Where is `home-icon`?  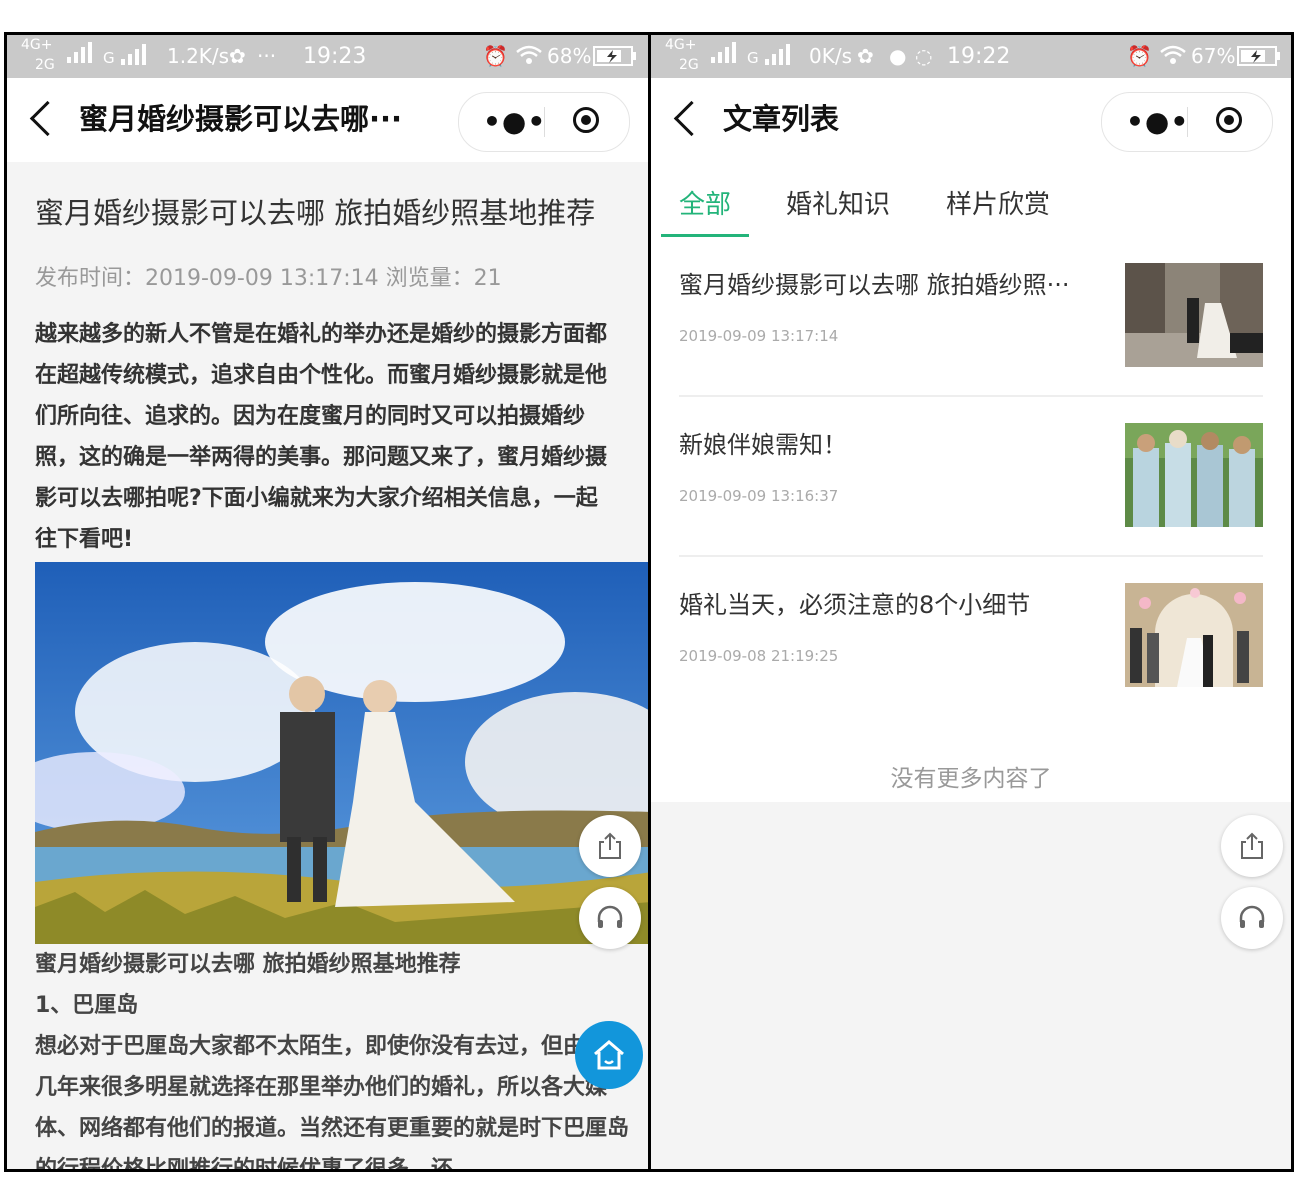
home-icon is located at coordinates (609, 1055).